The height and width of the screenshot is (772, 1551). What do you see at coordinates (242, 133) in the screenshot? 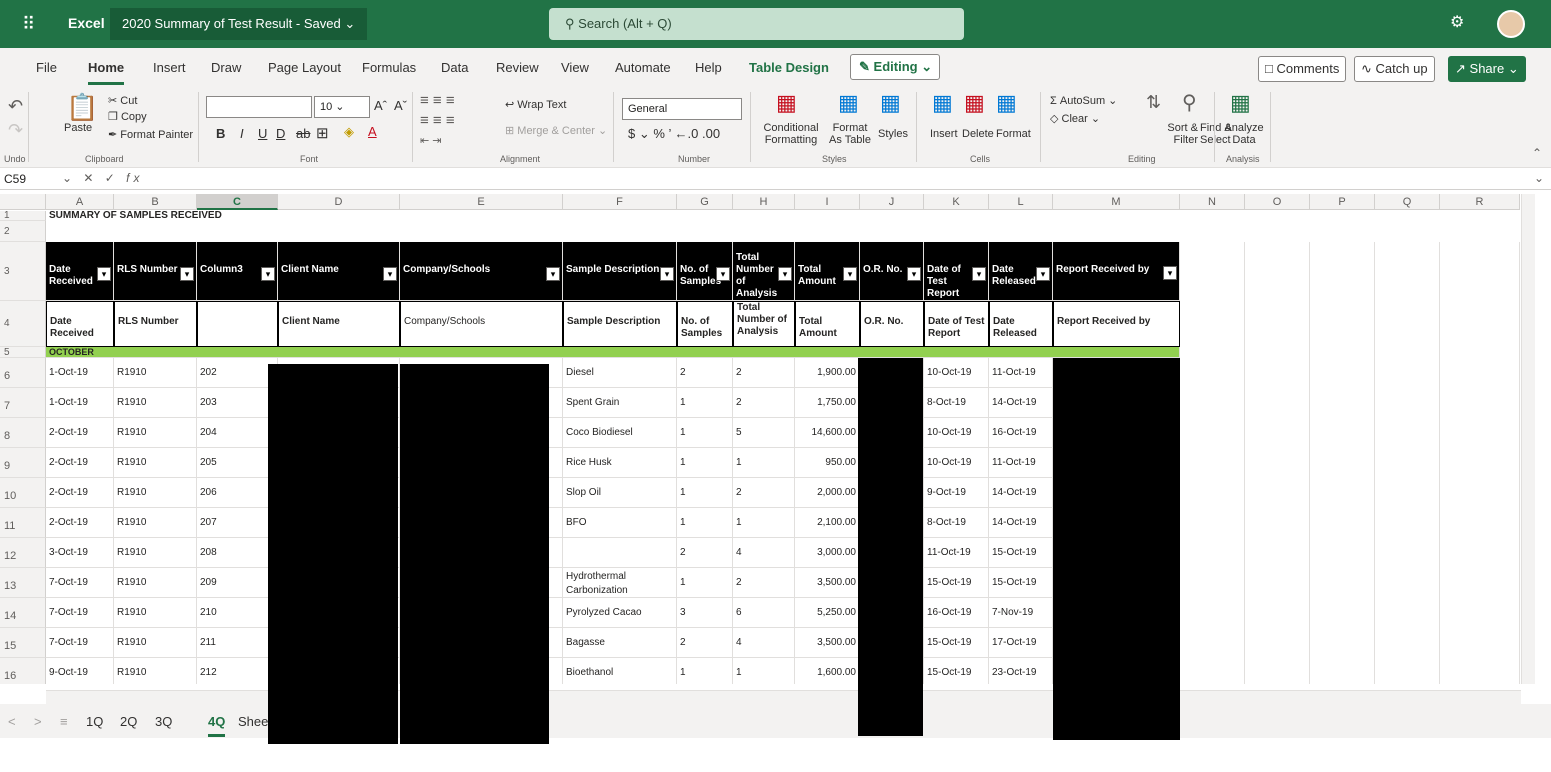
I see `italic-icon: I` at bounding box center [242, 133].